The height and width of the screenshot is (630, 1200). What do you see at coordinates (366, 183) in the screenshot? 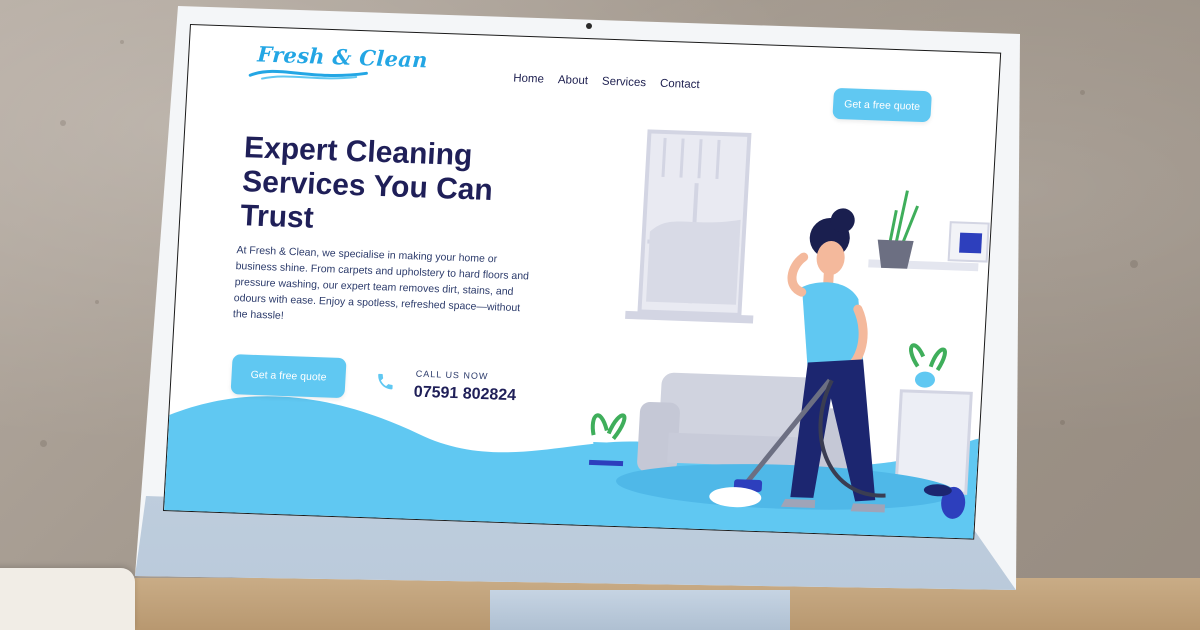
I see `hero-headline: Expert Cleaning Services You Can Trust` at bounding box center [366, 183].